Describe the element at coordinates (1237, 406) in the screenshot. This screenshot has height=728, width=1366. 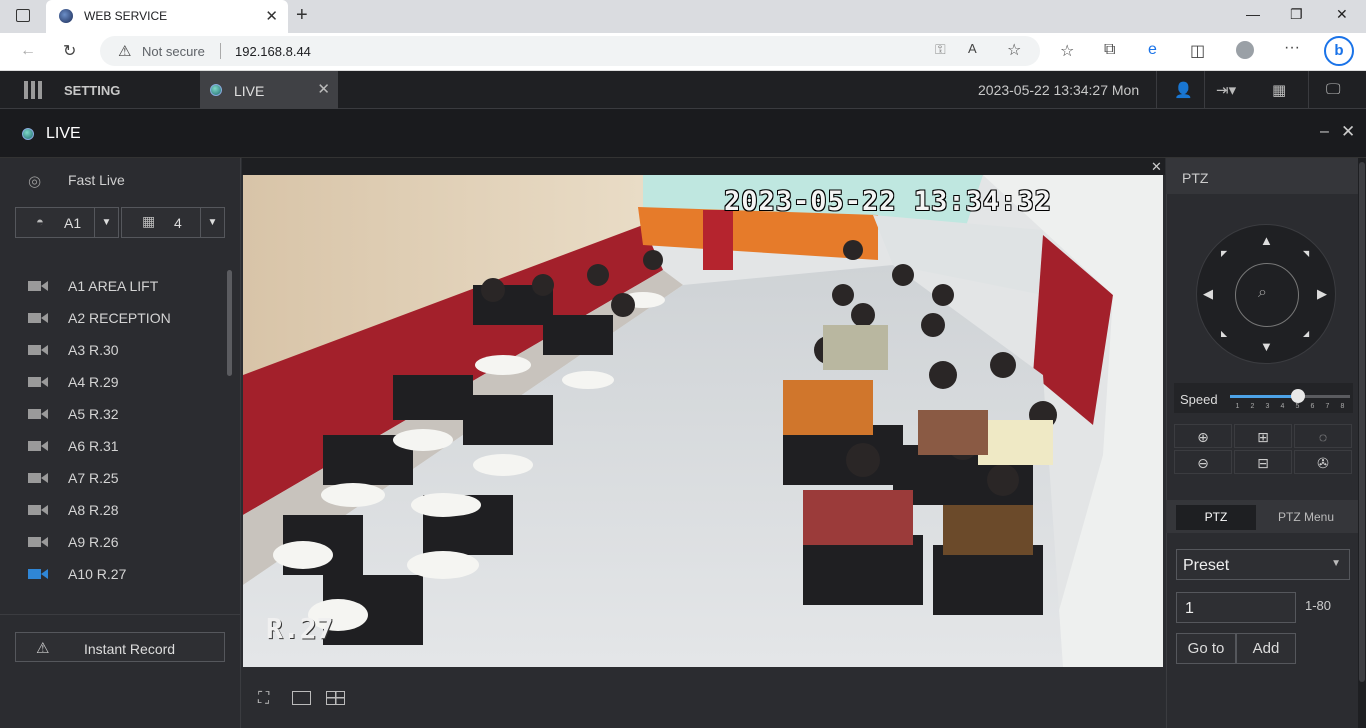
I see `speed-tick: 1` at that location.